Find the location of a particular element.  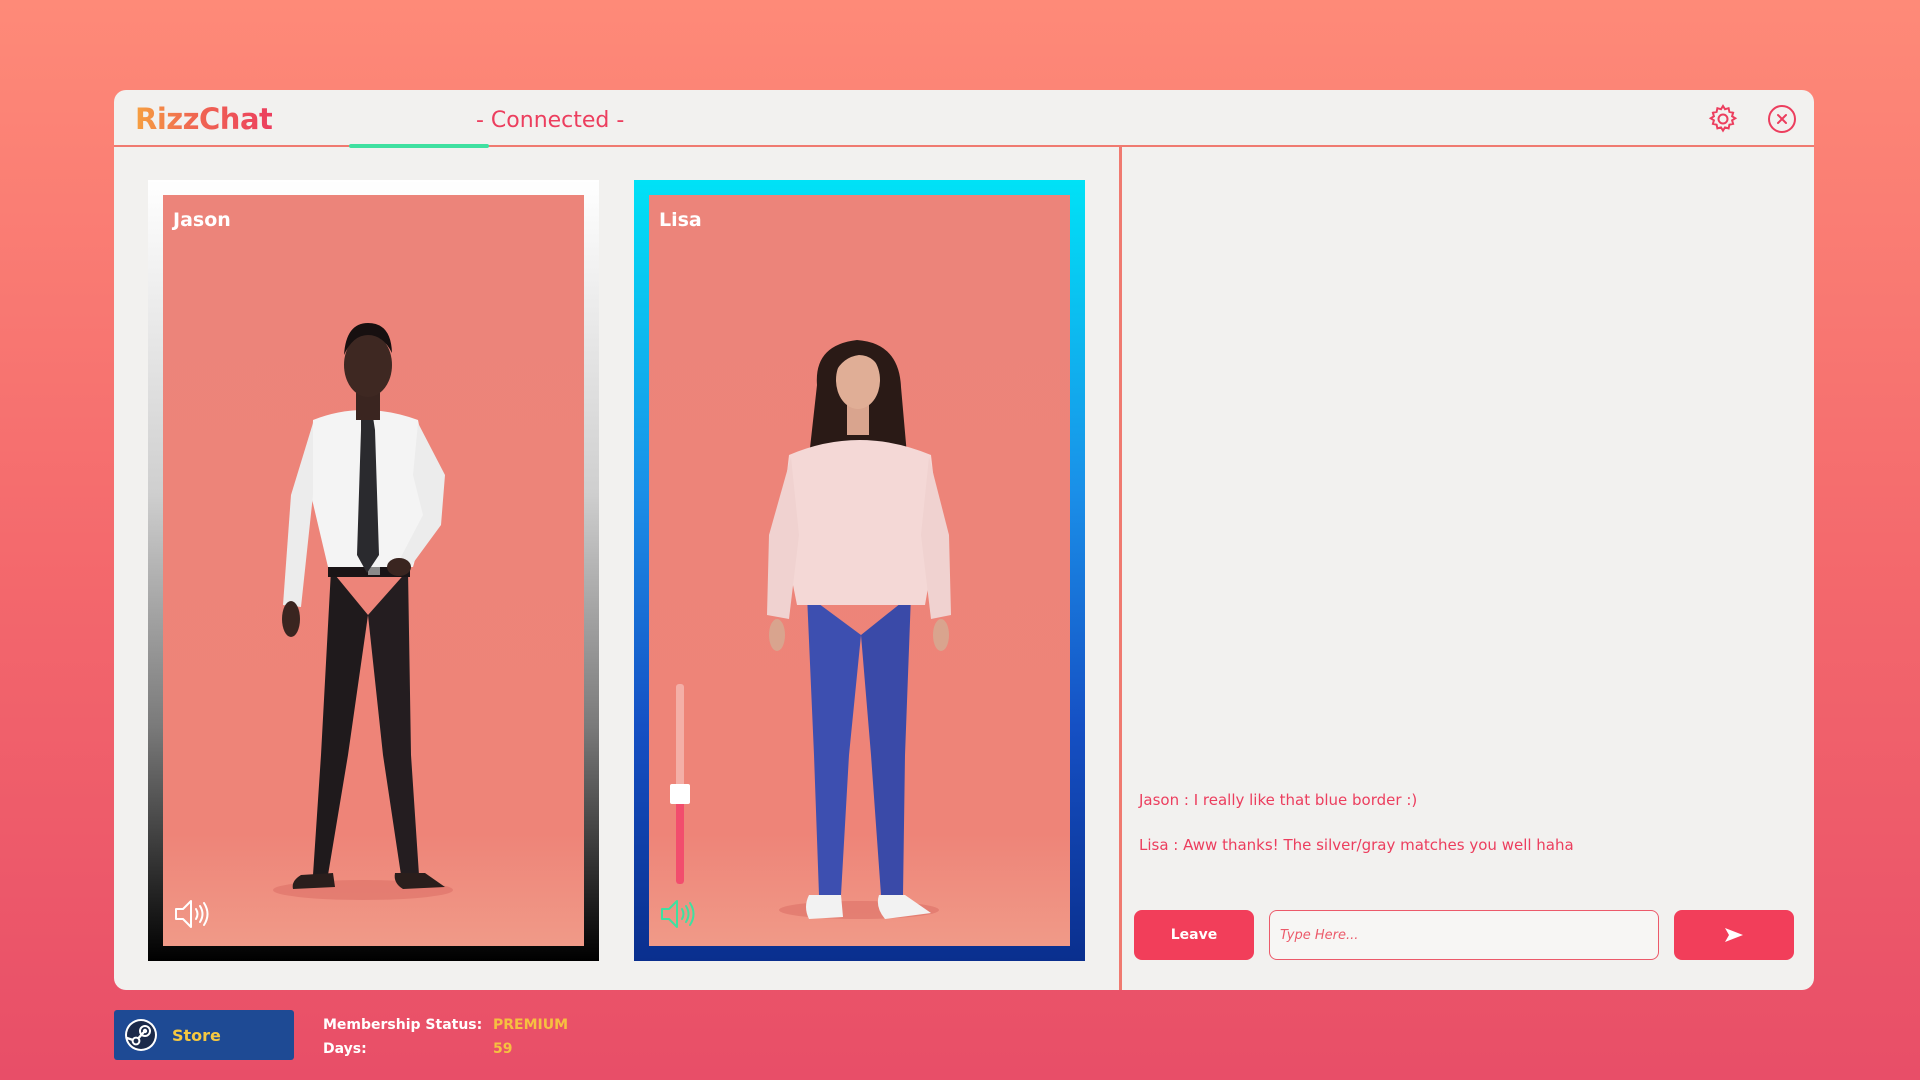

active-tab-indicator is located at coordinates (419, 146).